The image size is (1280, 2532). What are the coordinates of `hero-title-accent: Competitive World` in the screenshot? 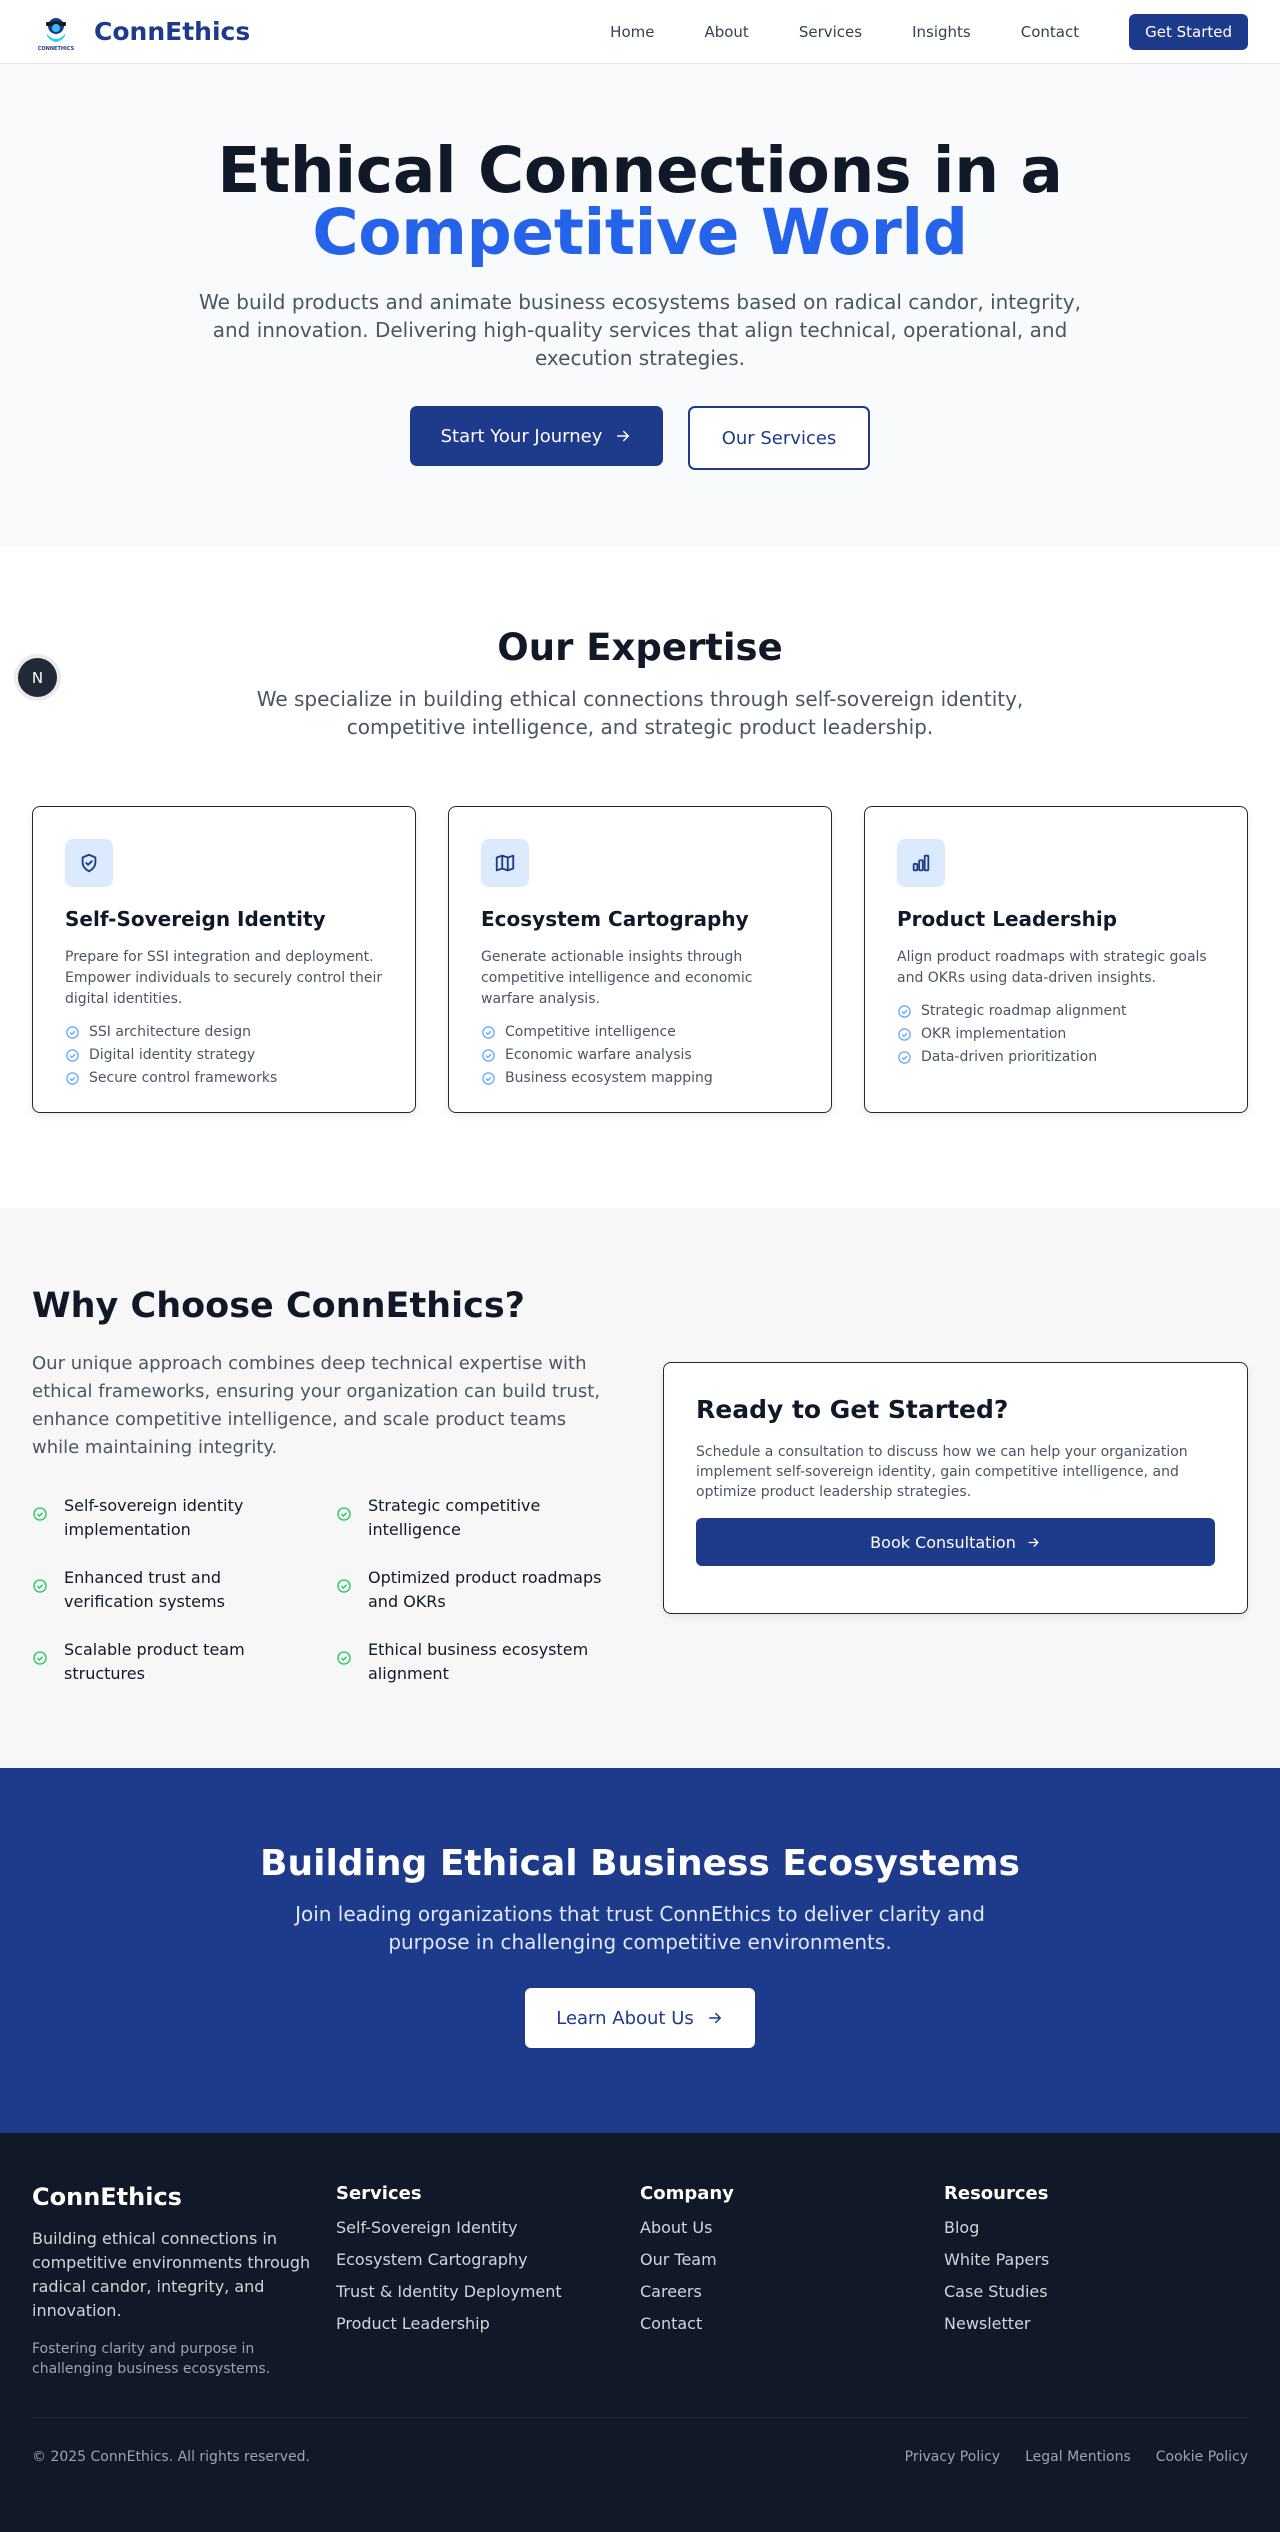 It's located at (640, 232).